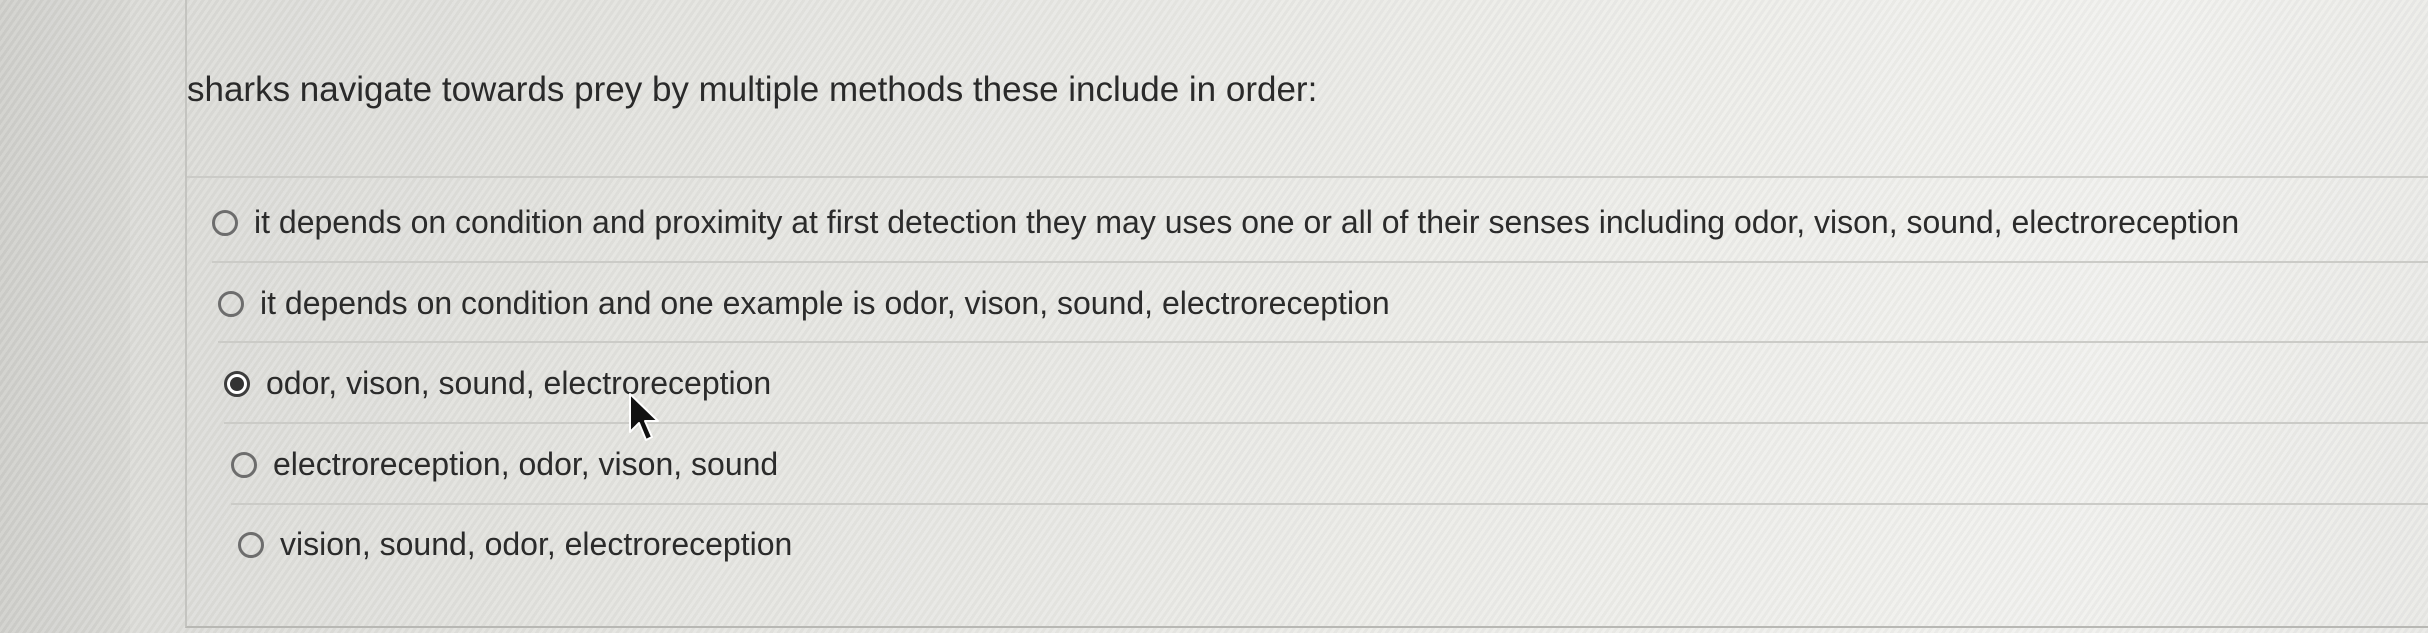 This screenshot has width=2428, height=633. I want to click on radio-button-selected-icon, so click(237, 383).